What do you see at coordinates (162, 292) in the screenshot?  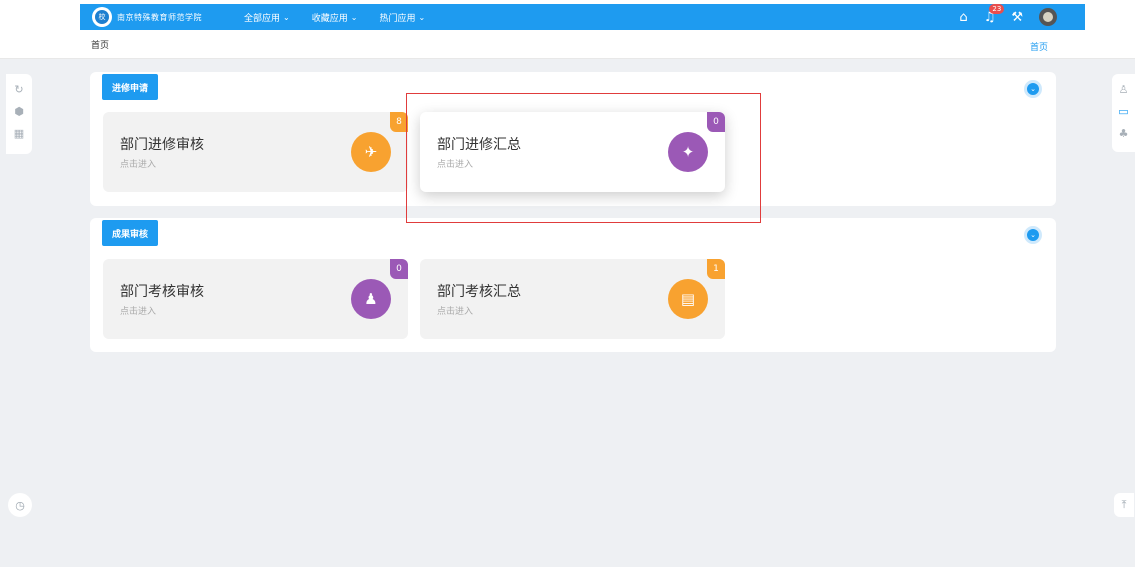 I see `card-title: 部门考核审核` at bounding box center [162, 292].